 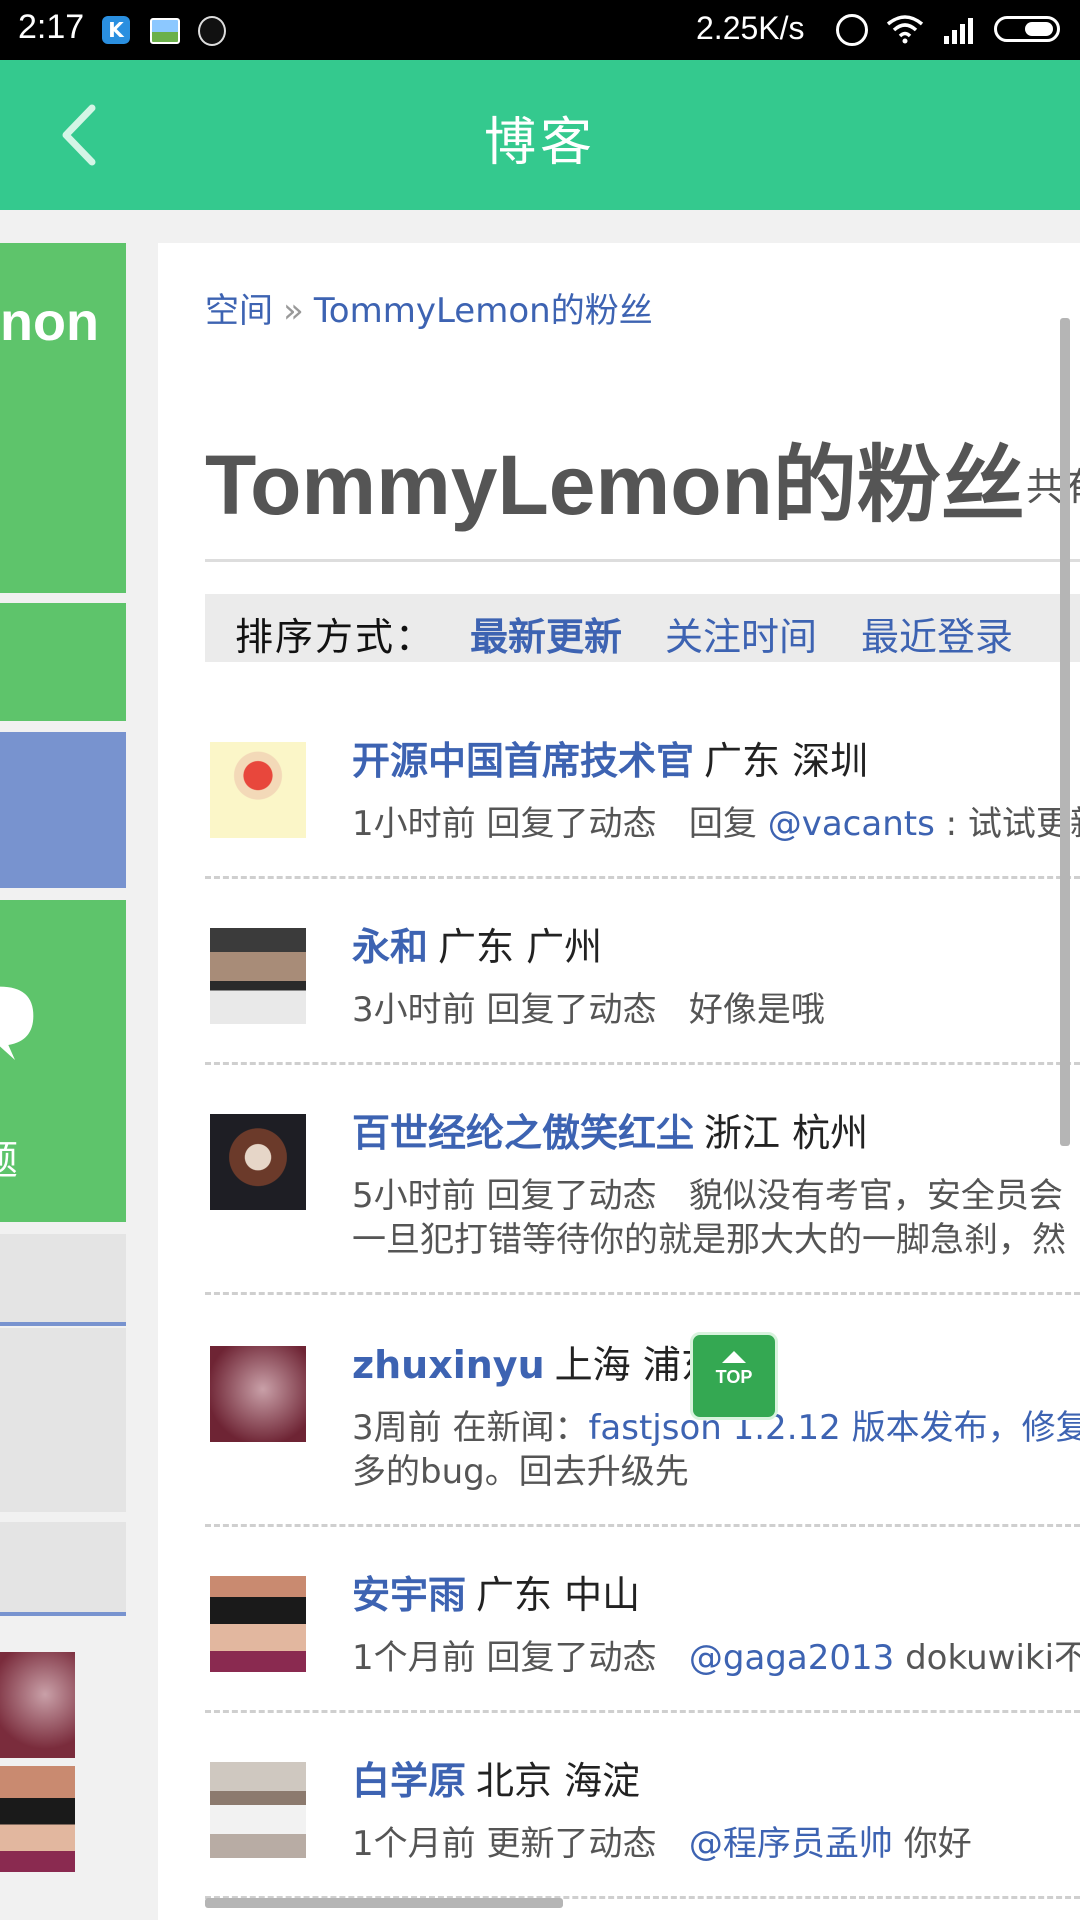 What do you see at coordinates (716, 824) in the screenshot?
I see `follower-activity: 1小时前 回复了动态 回复 @vacants : 试试更新` at bounding box center [716, 824].